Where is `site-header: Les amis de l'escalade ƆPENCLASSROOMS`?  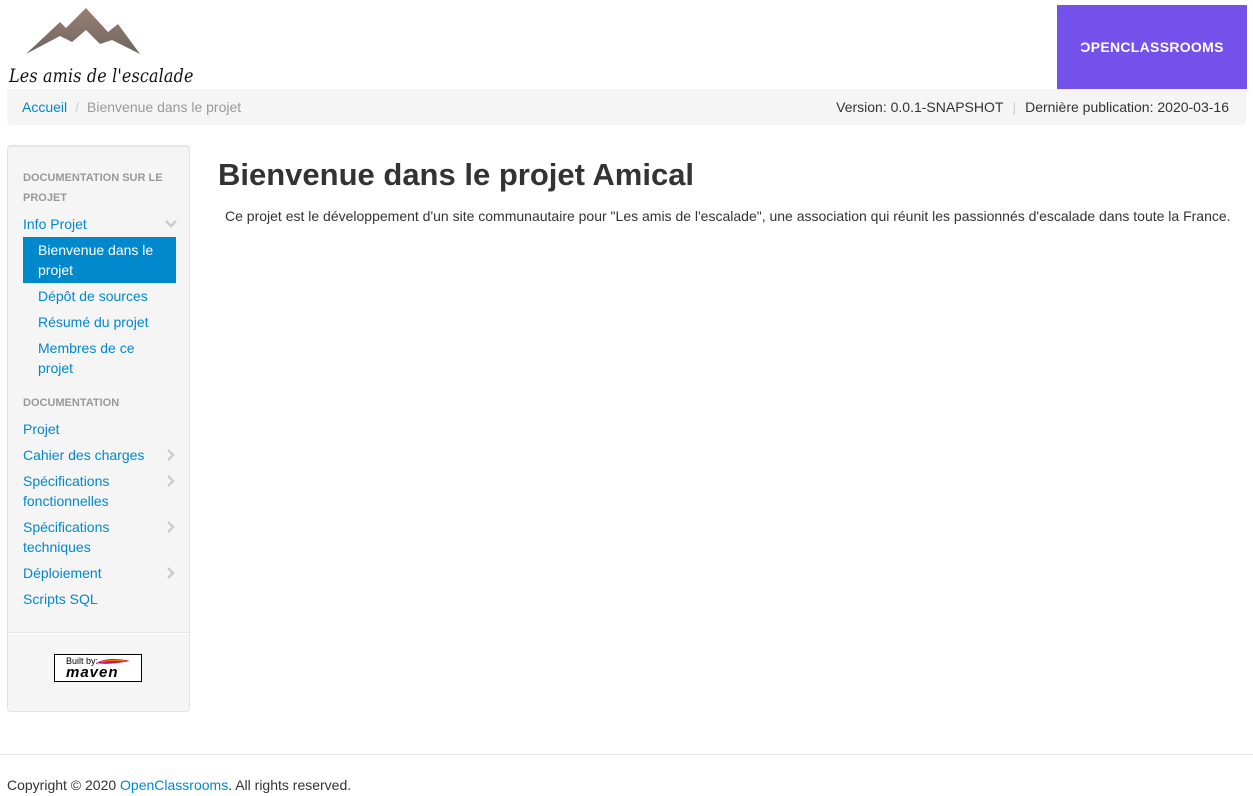 site-header: Les amis de l'escalade ƆPENCLASSROOMS is located at coordinates (626, 44).